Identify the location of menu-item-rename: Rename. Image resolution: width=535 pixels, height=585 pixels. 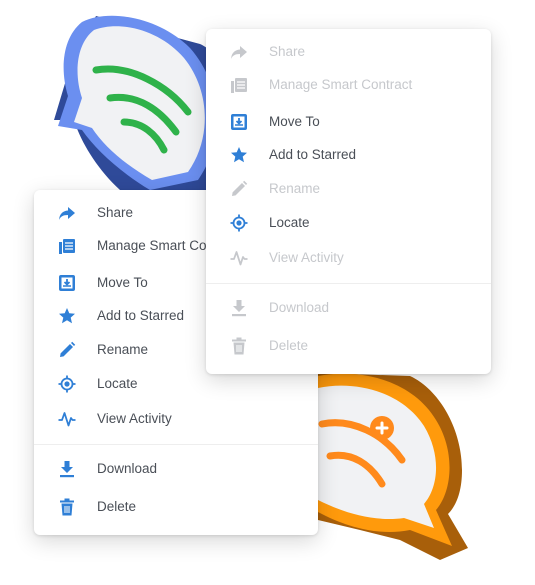
(348, 189).